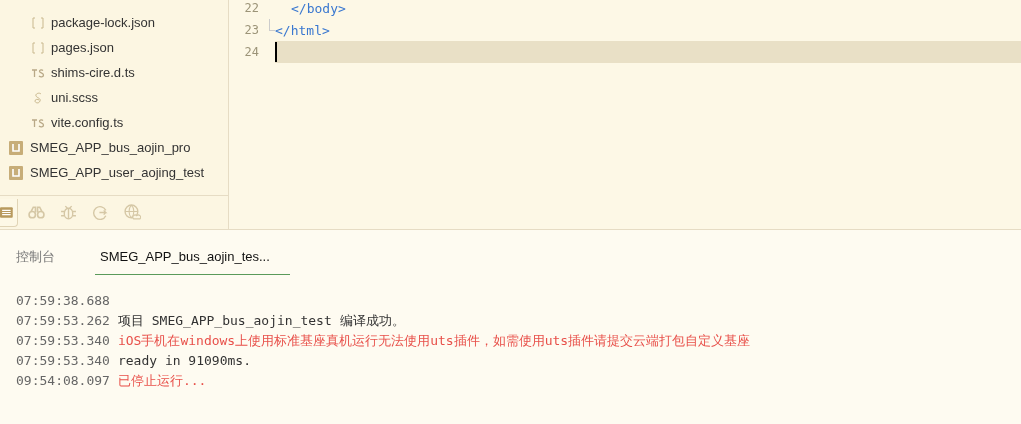  What do you see at coordinates (434, 341) in the screenshot?
I see `log-message: iOS手机在windows上使用标准基座真机运行无法使用uts插件，如需使用uts插件请提交云端打包自定义基座` at bounding box center [434, 341].